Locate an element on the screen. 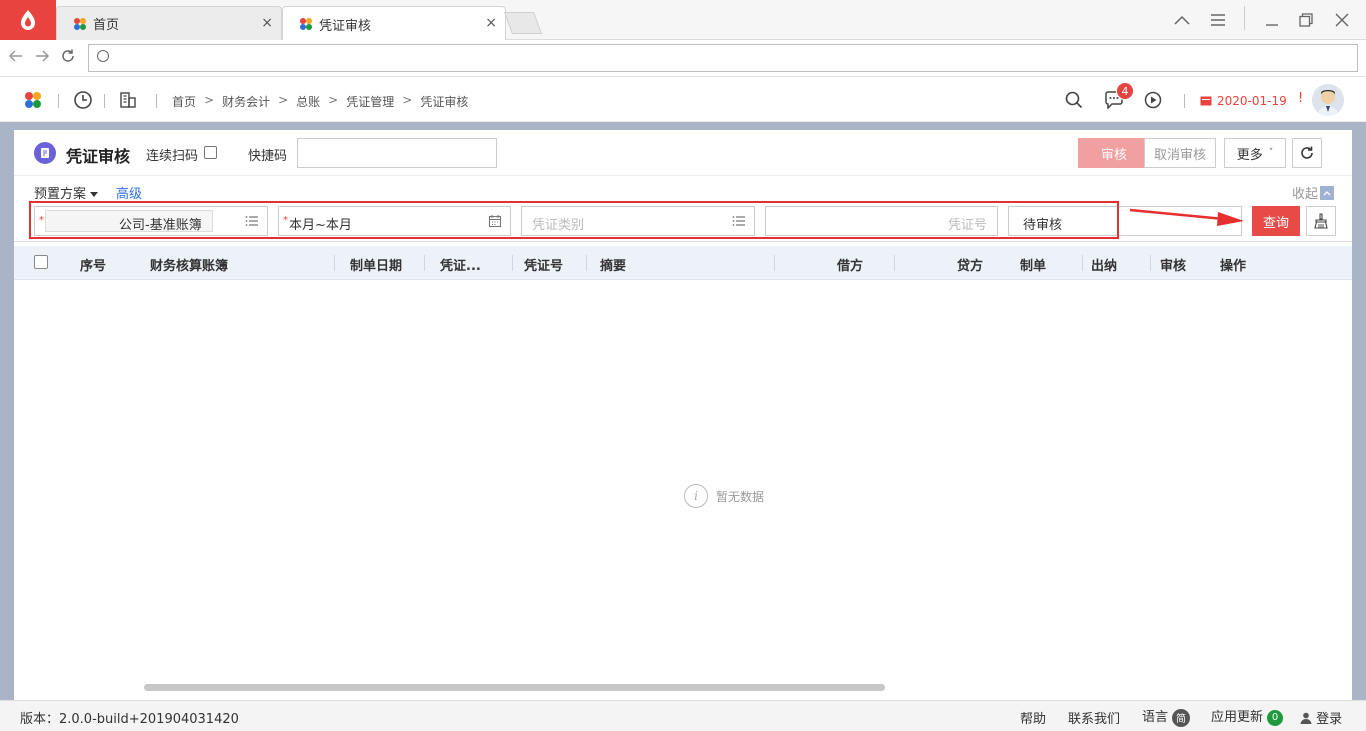 The image size is (1366, 731). column-header-voucher-no: 凭证号 is located at coordinates (543, 264).